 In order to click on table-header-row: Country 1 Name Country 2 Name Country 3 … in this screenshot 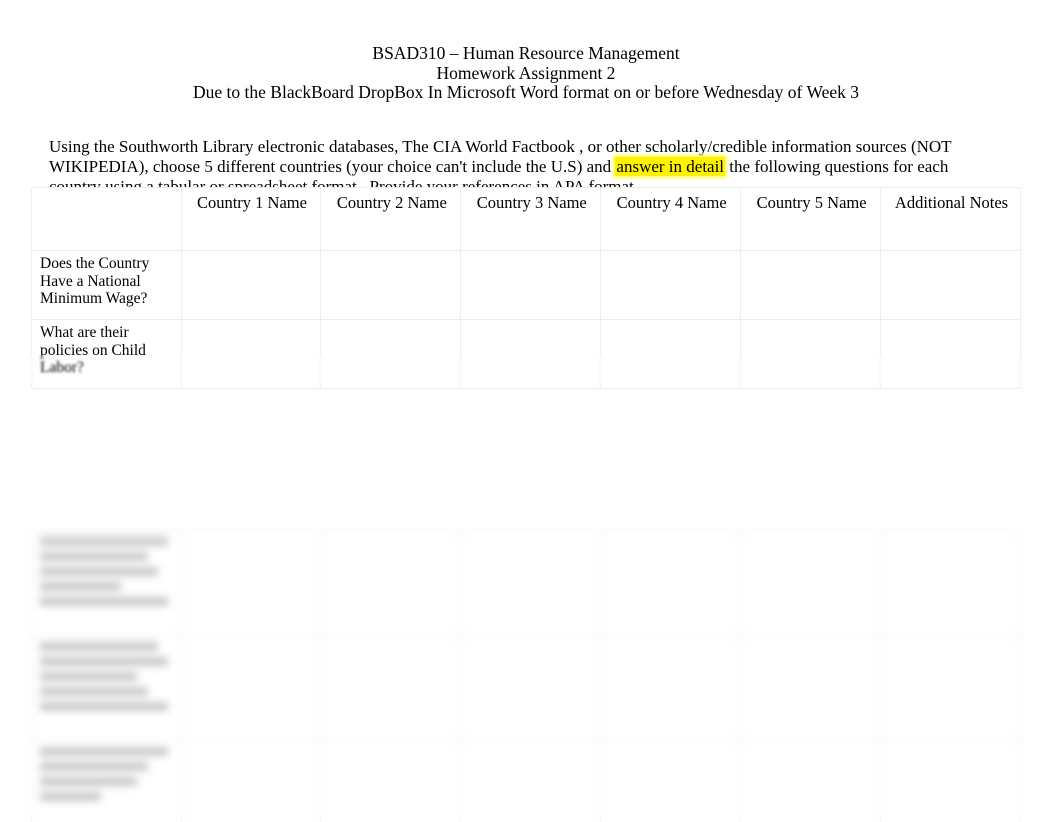, I will do `click(526, 219)`.